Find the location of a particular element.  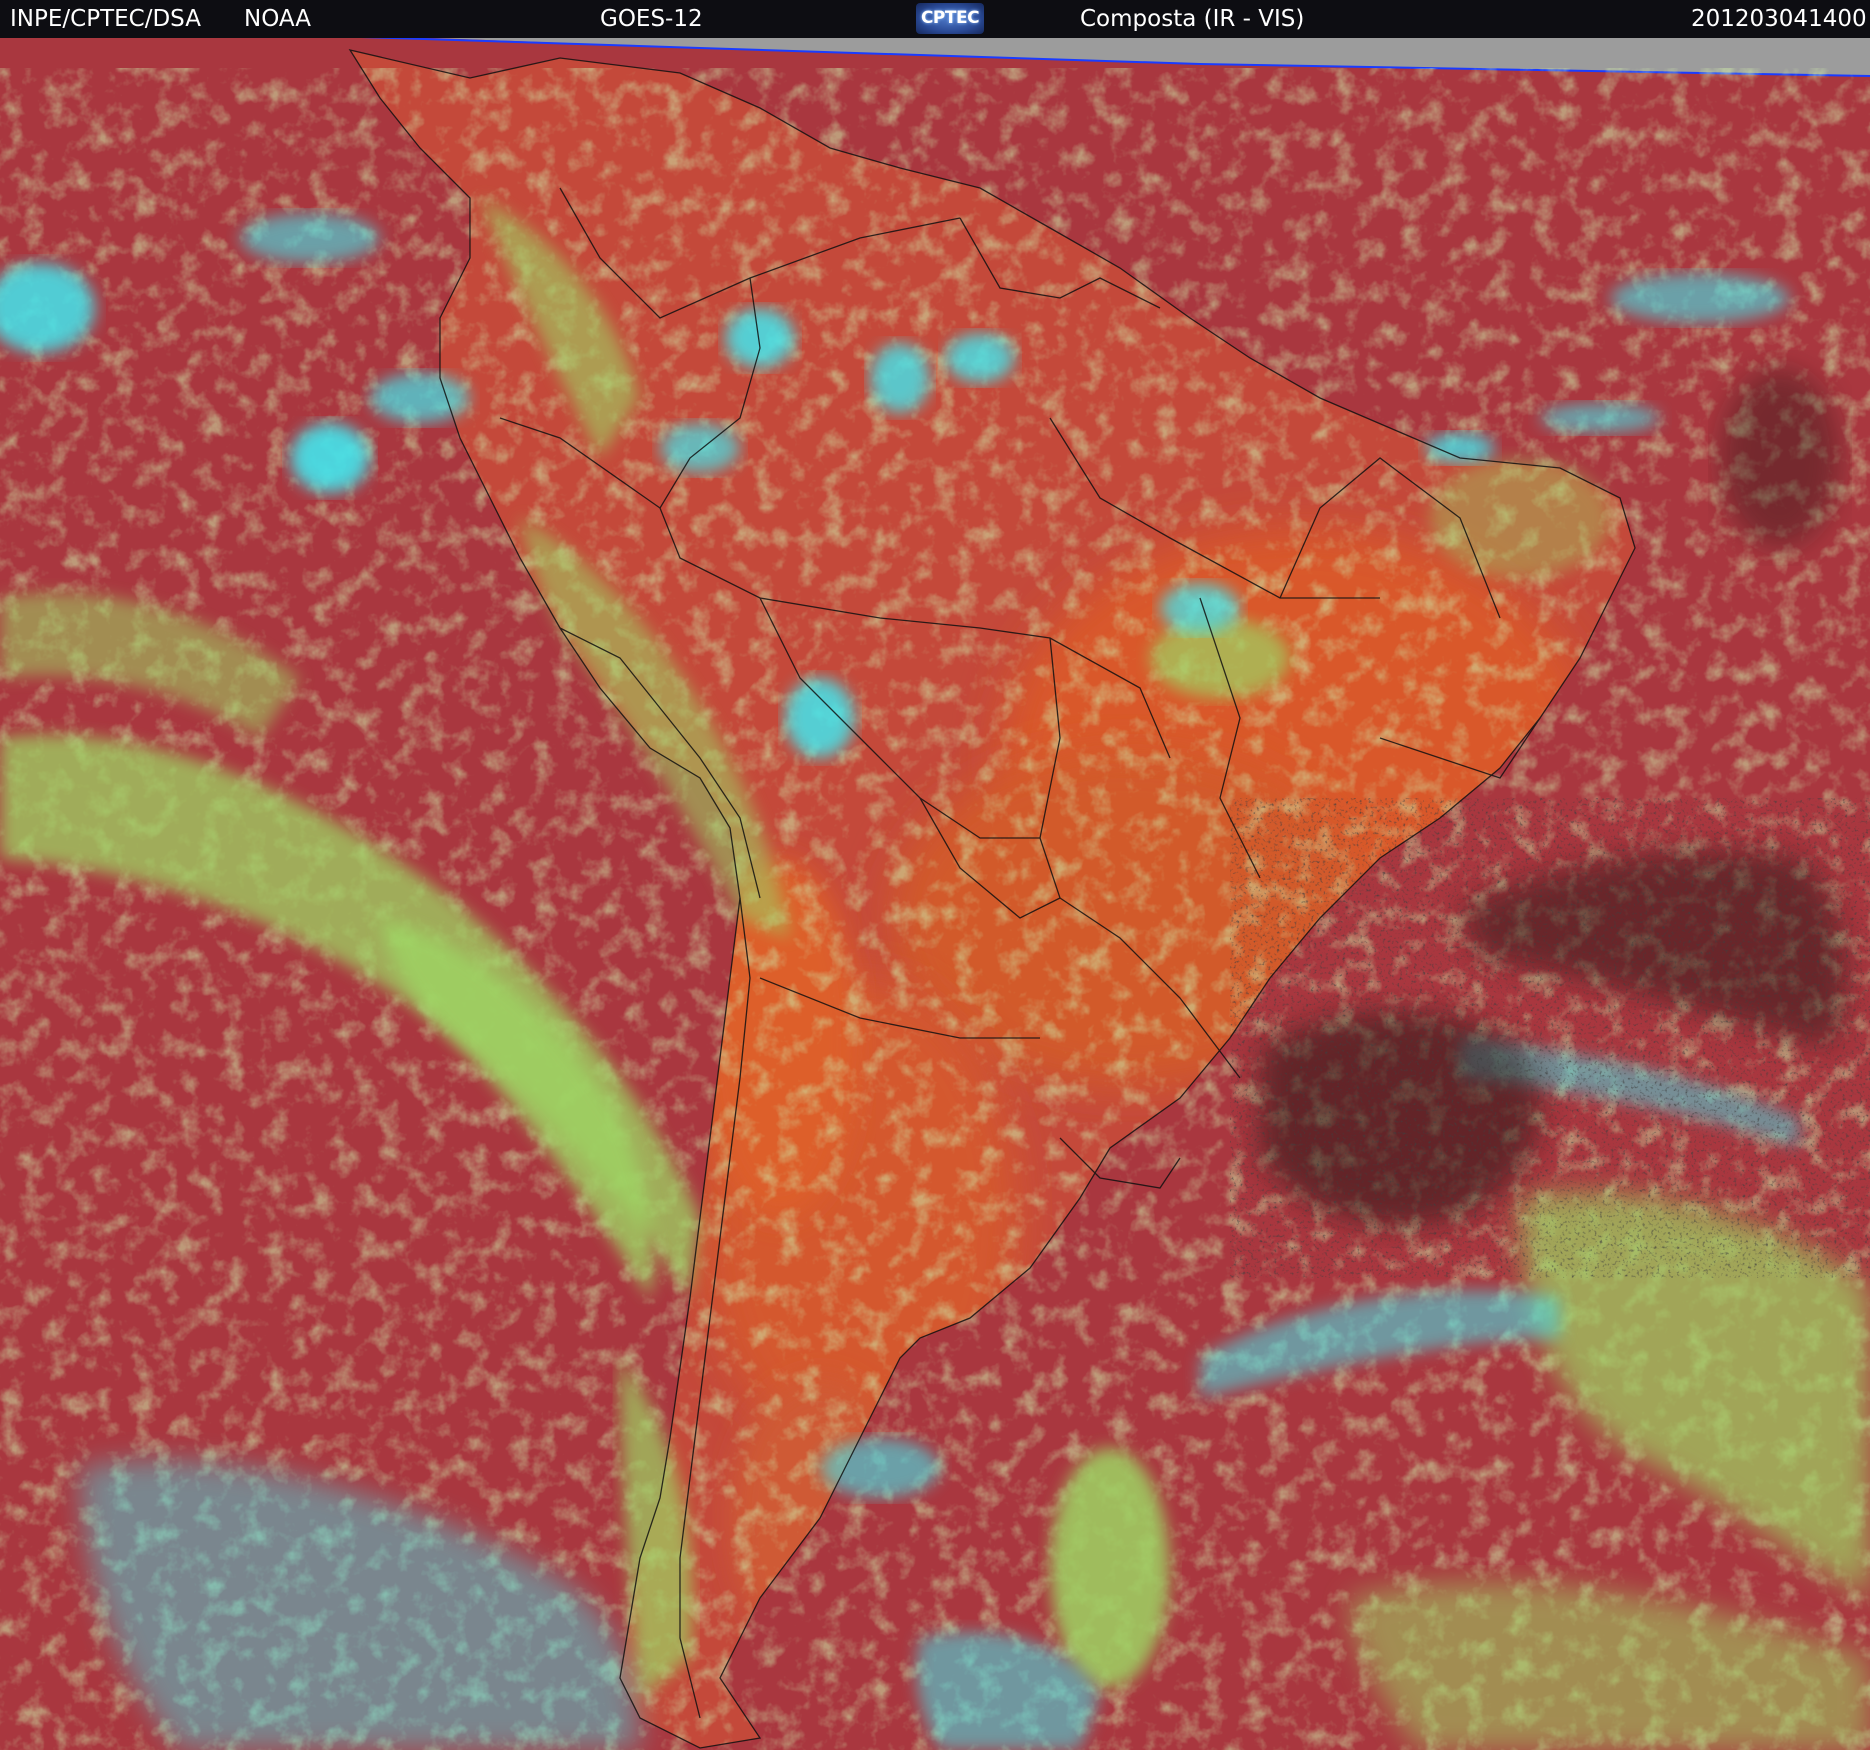

cptec-logo: CPTEC is located at coordinates (950, 18).